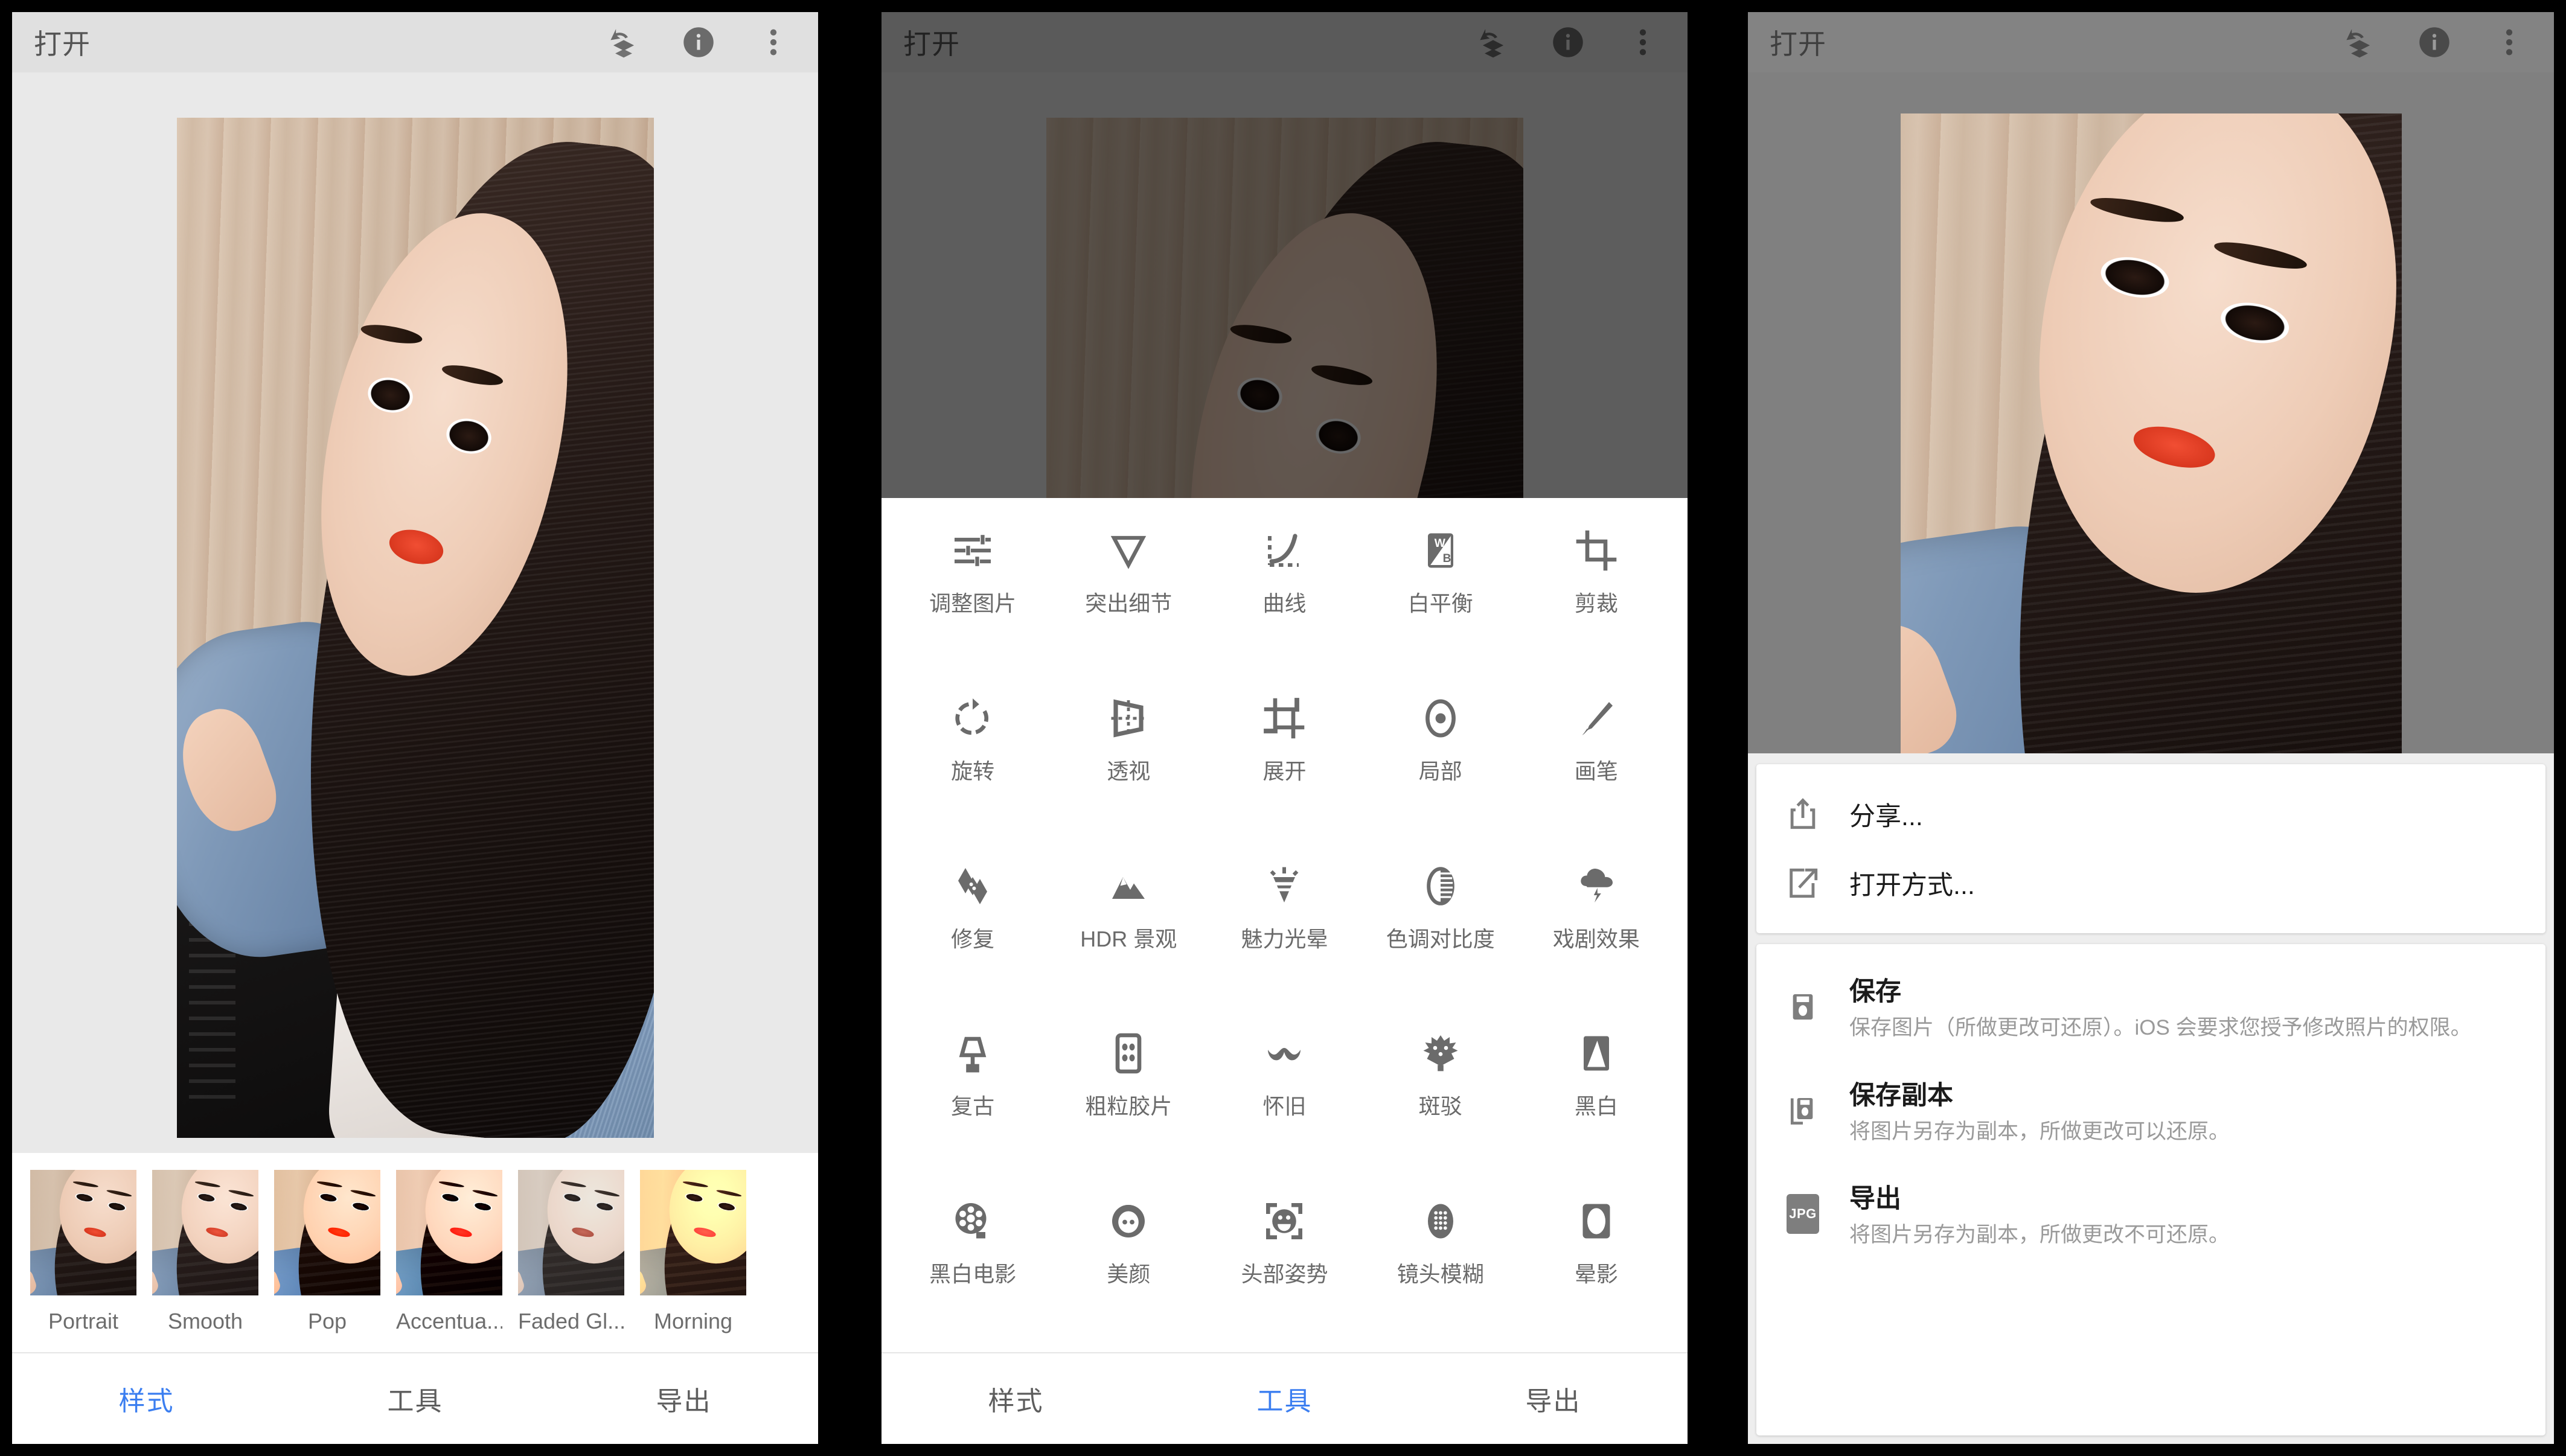 Image resolution: width=2566 pixels, height=1456 pixels. I want to click on share-upload-icon, so click(1803, 814).